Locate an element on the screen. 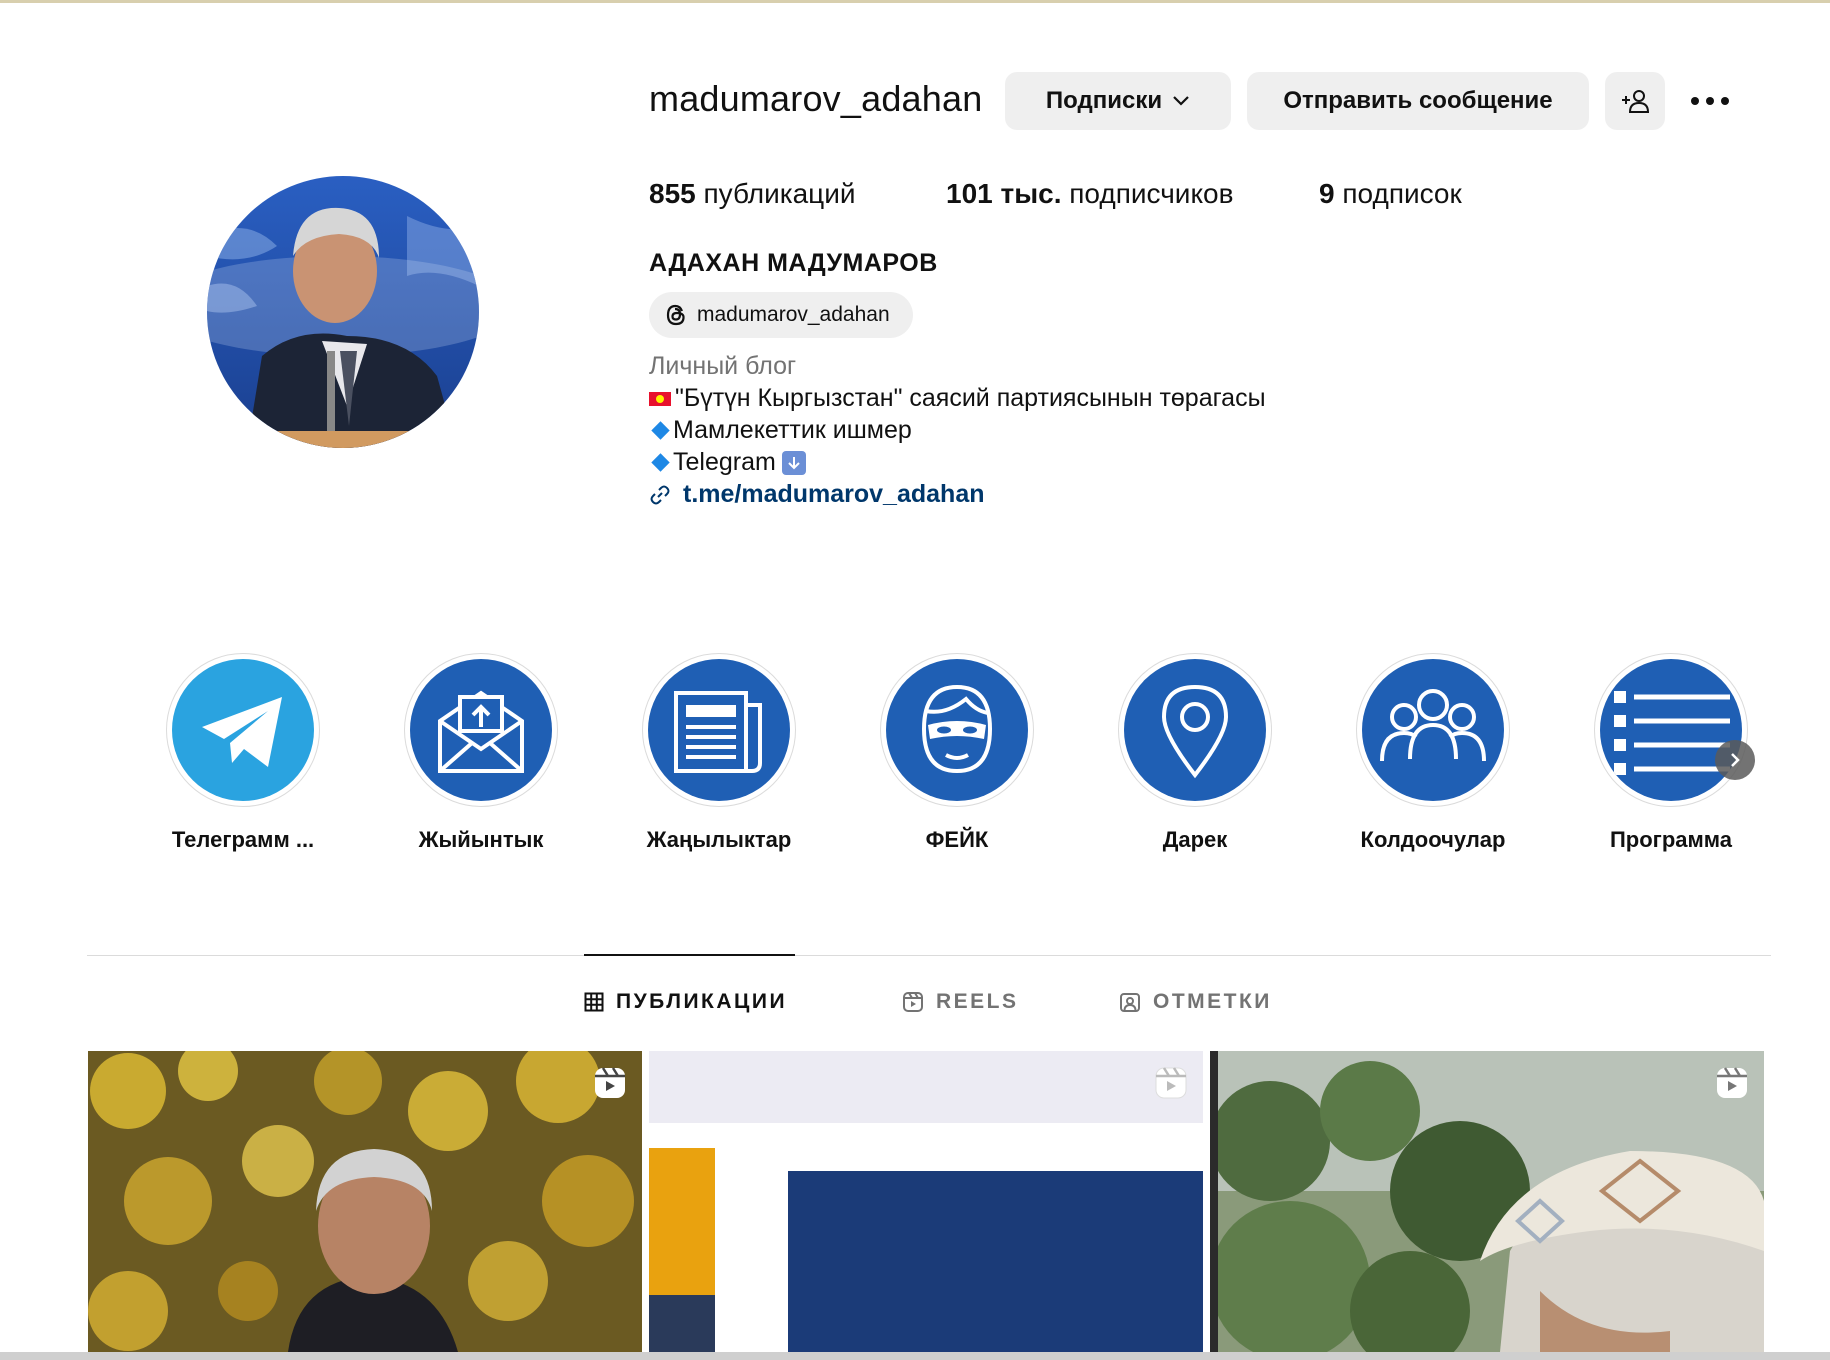 The height and width of the screenshot is (1360, 1830). suggested-users-button is located at coordinates (1635, 101).